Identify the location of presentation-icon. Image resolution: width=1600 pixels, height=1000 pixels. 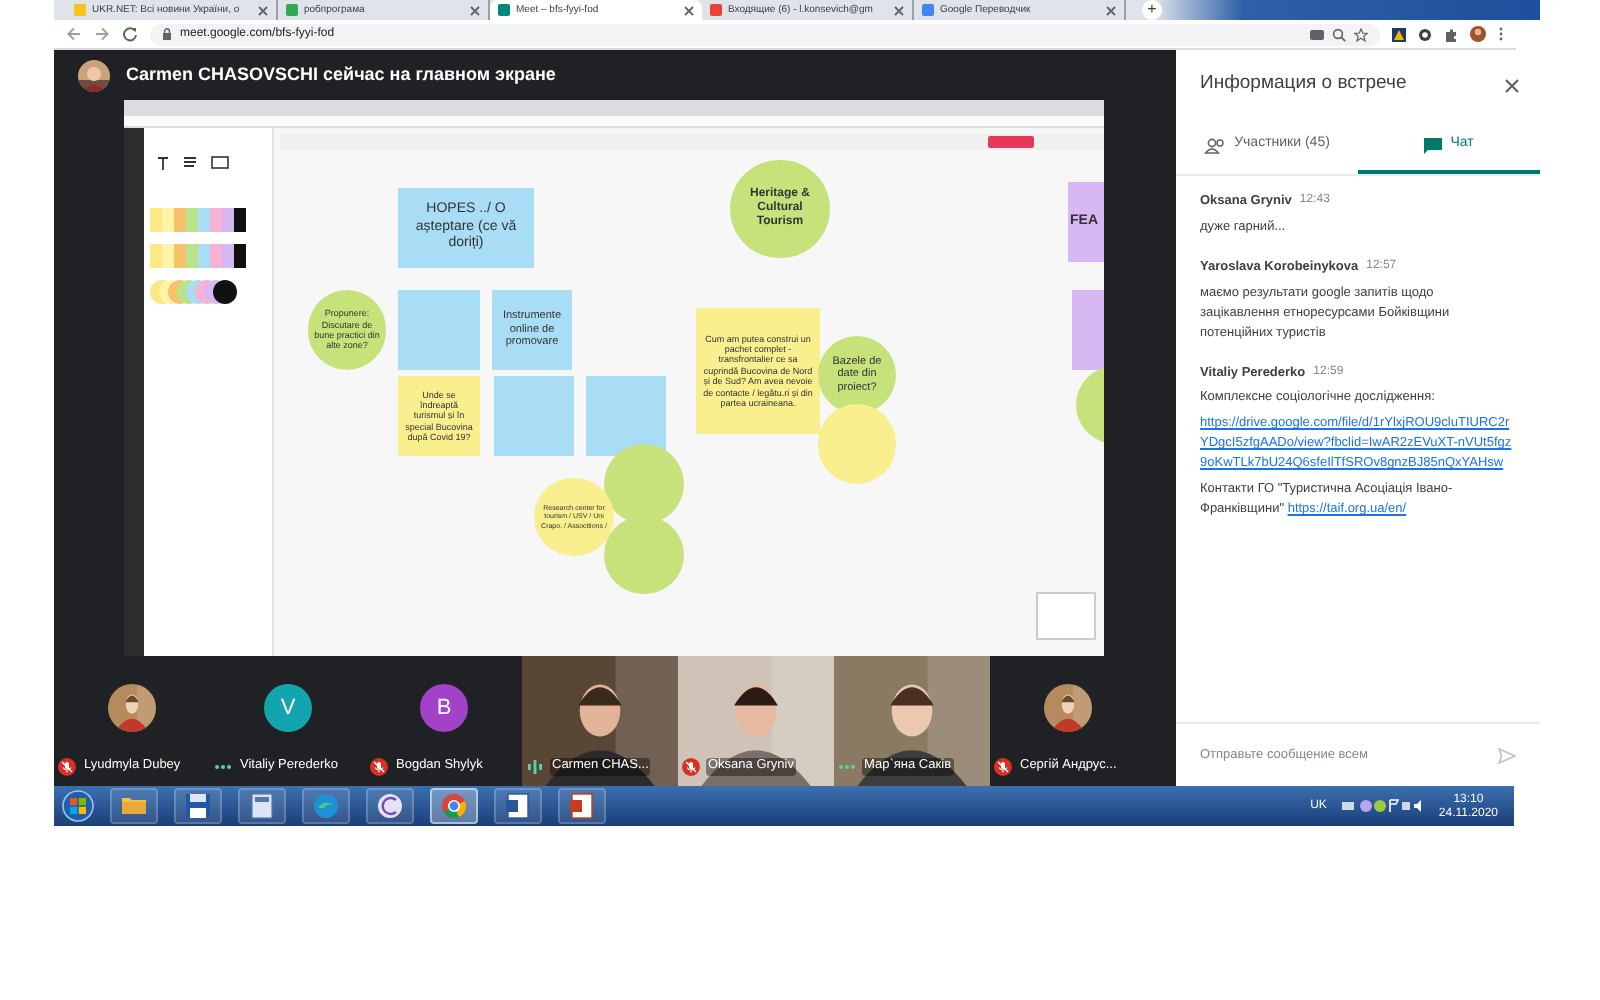
(582, 806).